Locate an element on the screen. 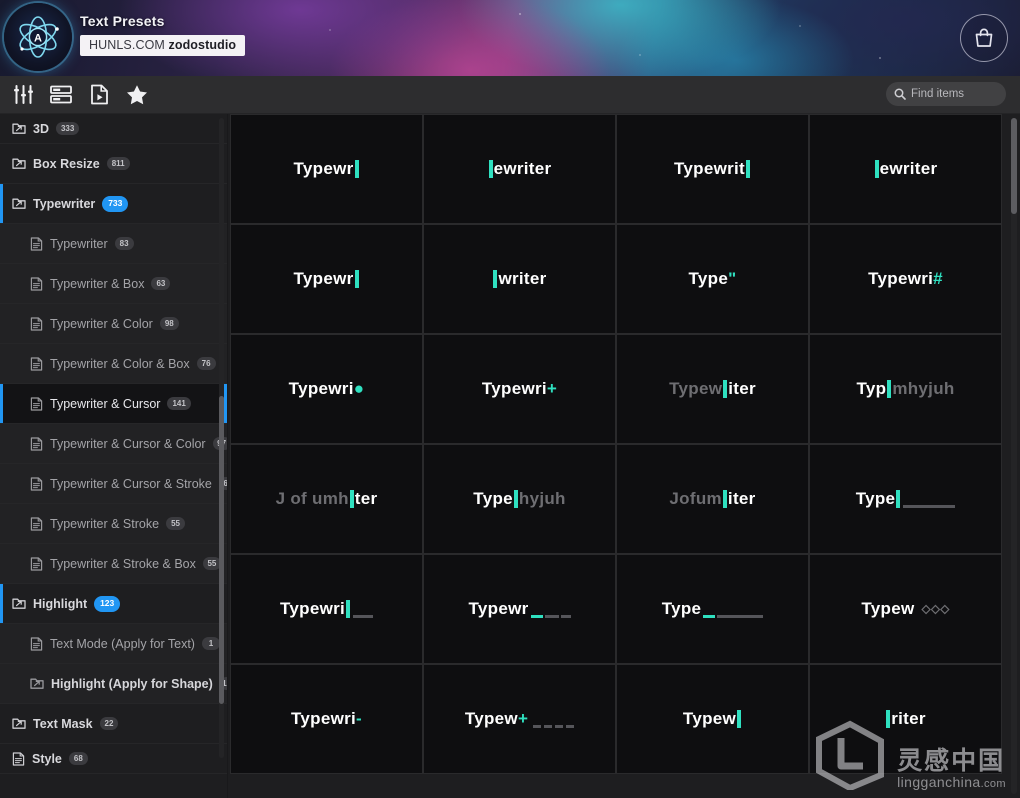 This screenshot has width=1020, height=798. sidebar-item-label: Typewriter is located at coordinates (79, 243).